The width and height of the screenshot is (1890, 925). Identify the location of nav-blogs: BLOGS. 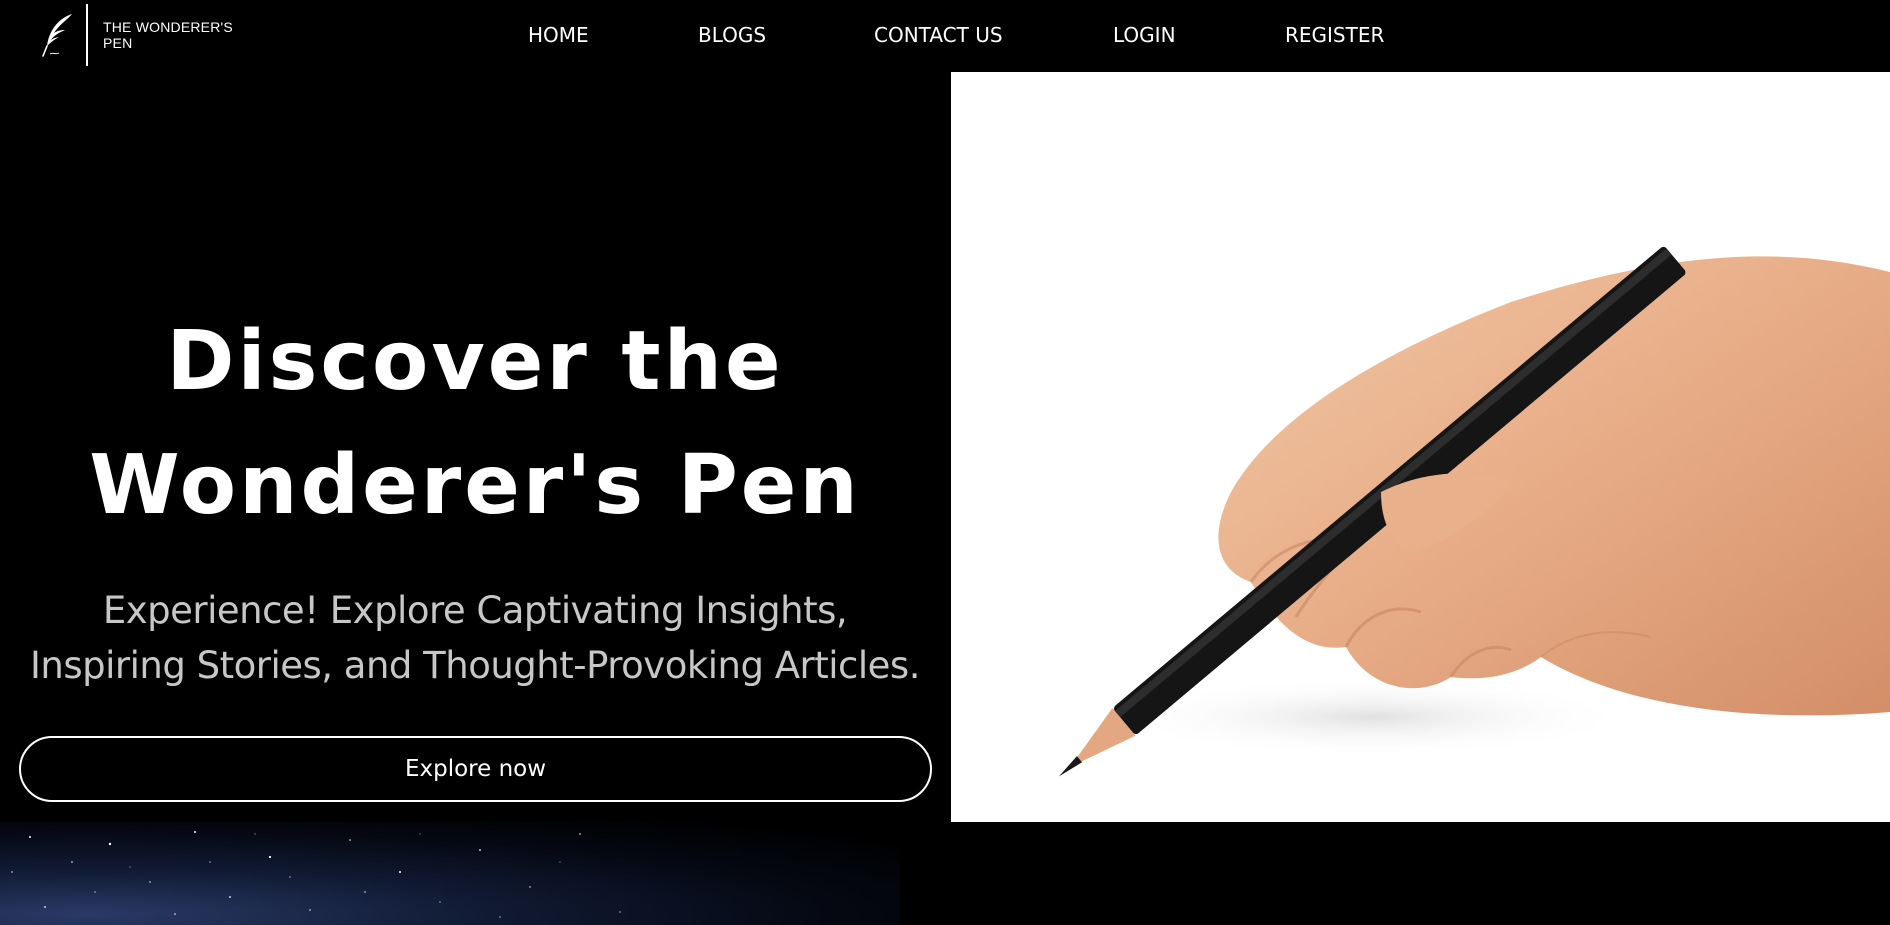
(732, 35).